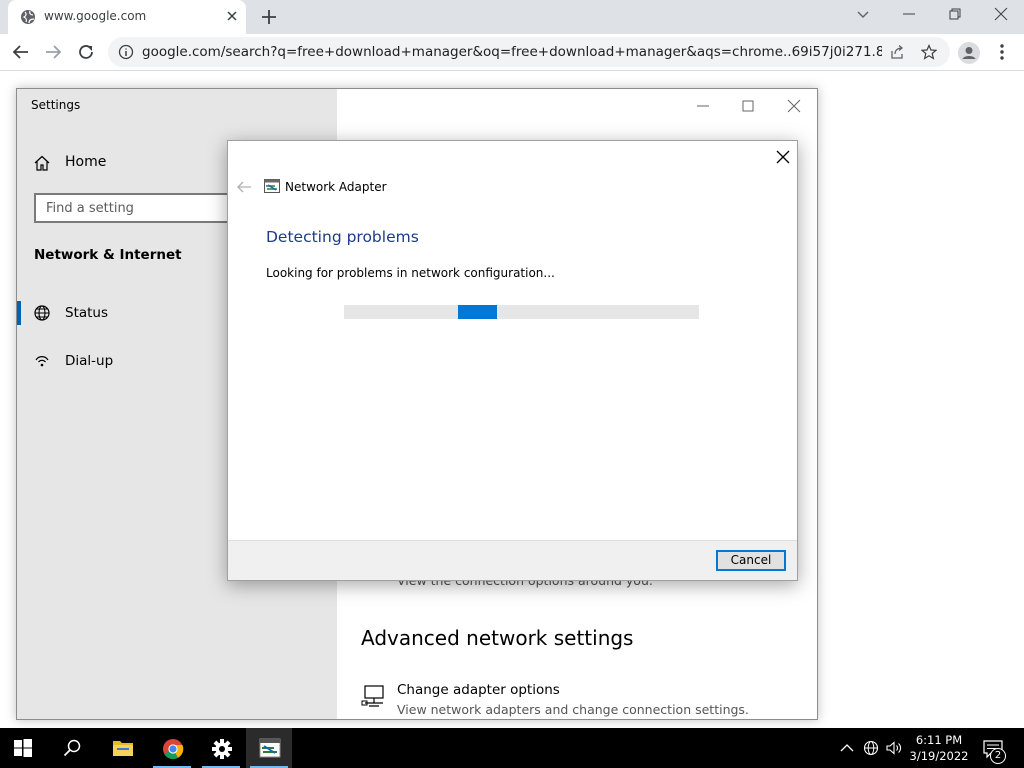  What do you see at coordinates (478, 690) in the screenshot?
I see `adapter-option-title: Change adapter options` at bounding box center [478, 690].